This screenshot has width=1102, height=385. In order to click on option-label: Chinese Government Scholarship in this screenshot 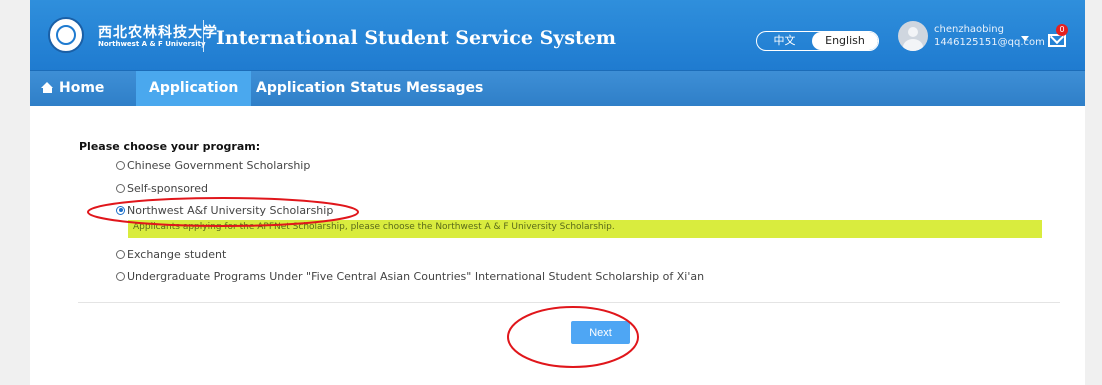, I will do `click(218, 165)`.